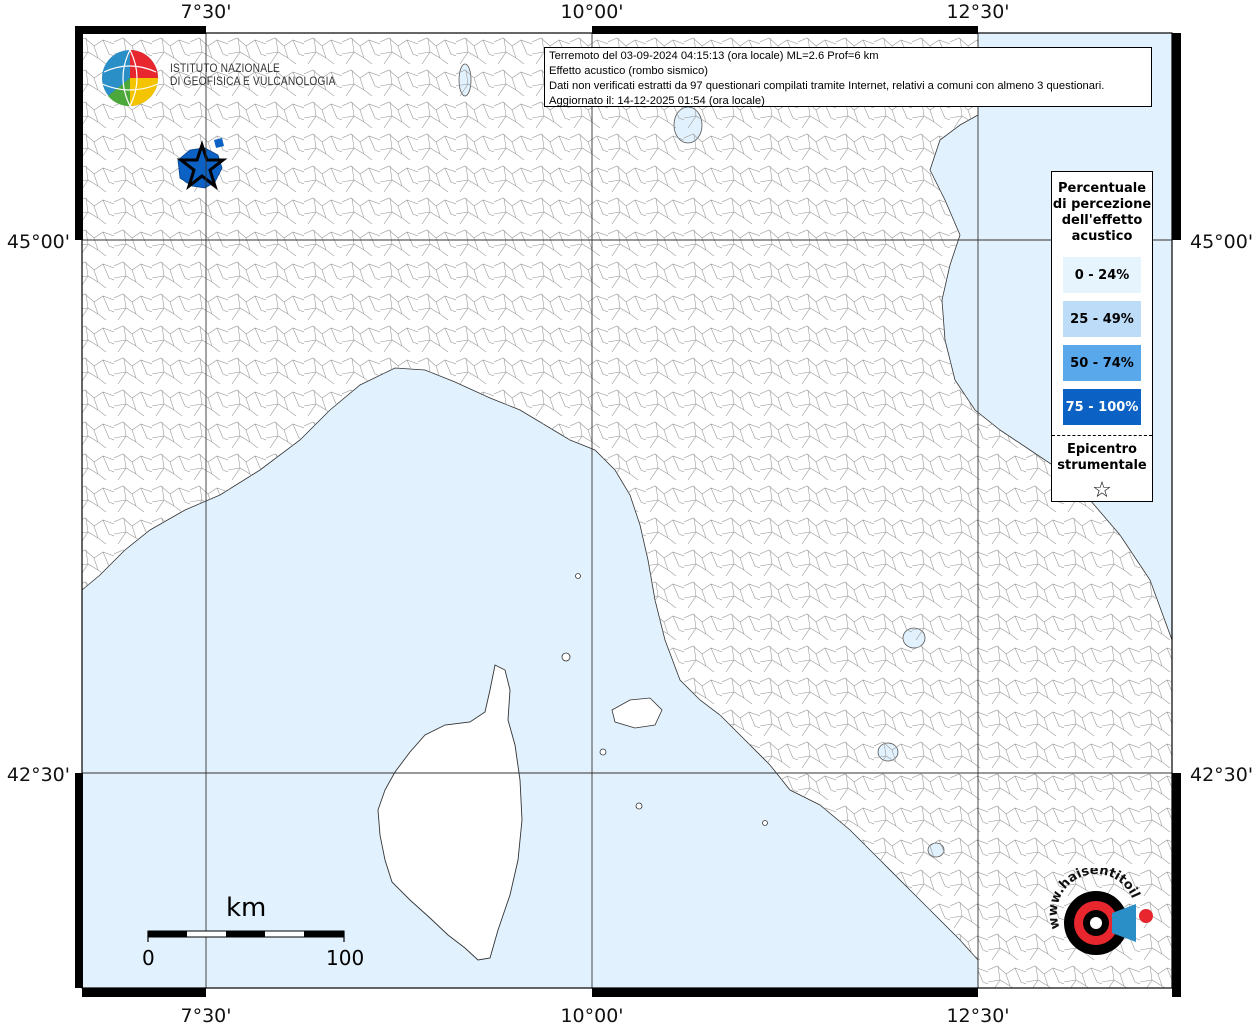  Describe the element at coordinates (977, 1014) in the screenshot. I see `bottom-tick-3: 12°30'` at that location.